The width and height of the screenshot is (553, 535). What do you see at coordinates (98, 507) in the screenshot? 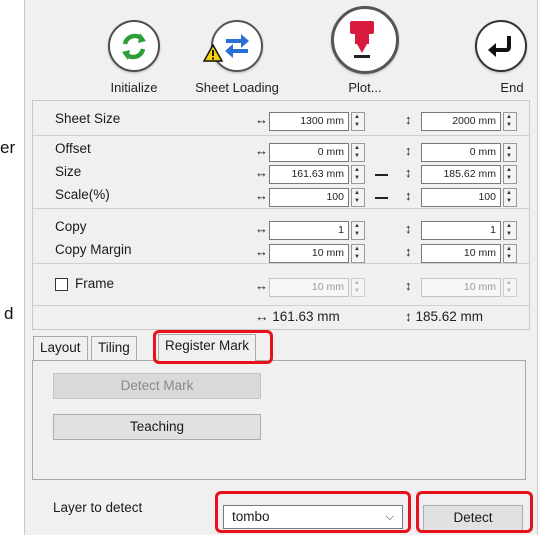
I see `layer-to-detect-label: Layer to detect` at bounding box center [98, 507].